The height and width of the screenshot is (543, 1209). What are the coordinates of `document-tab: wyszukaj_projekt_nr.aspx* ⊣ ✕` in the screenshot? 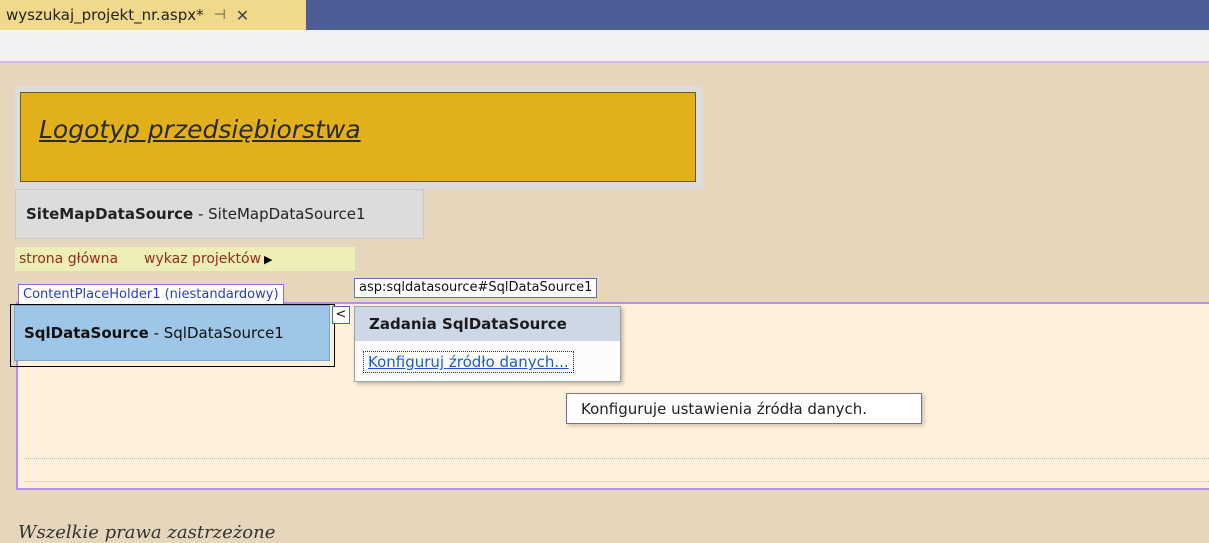 It's located at (153, 15).